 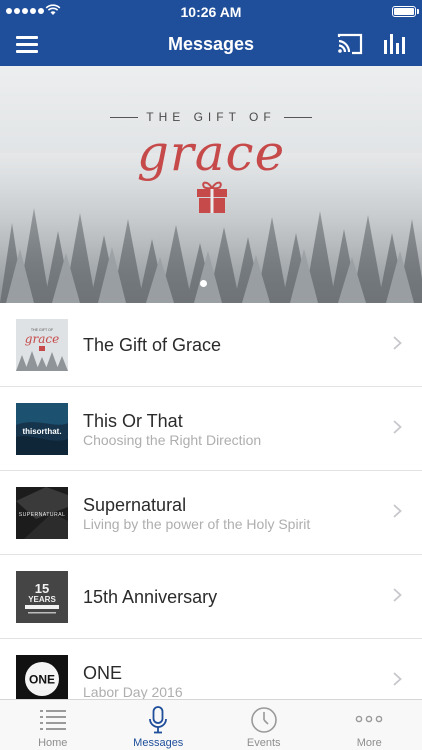 I want to click on status-time: 10:26 AM, so click(x=211, y=12).